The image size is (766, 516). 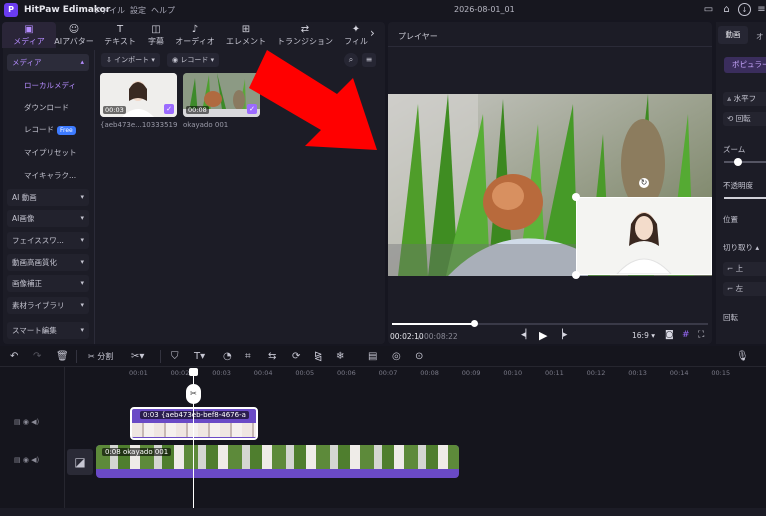 I want to click on tab-audio: ♪ オーディオ, so click(x=195, y=35).